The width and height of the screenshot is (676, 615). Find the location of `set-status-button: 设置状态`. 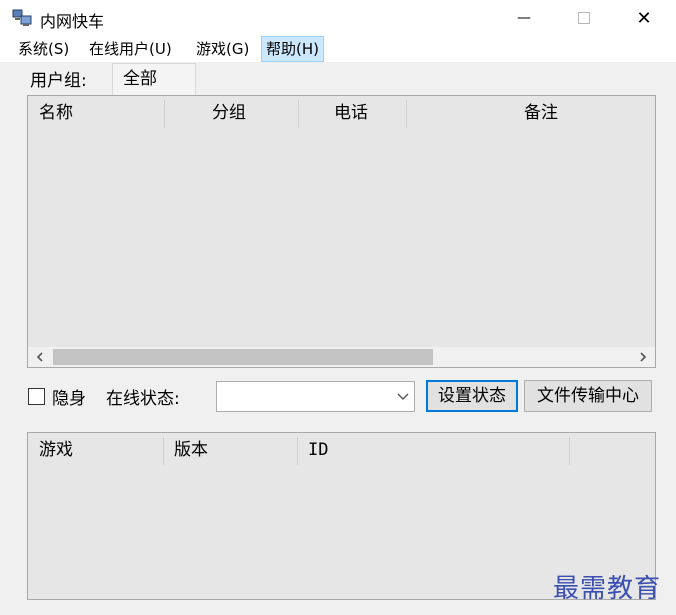

set-status-button: 设置状态 is located at coordinates (472, 396).